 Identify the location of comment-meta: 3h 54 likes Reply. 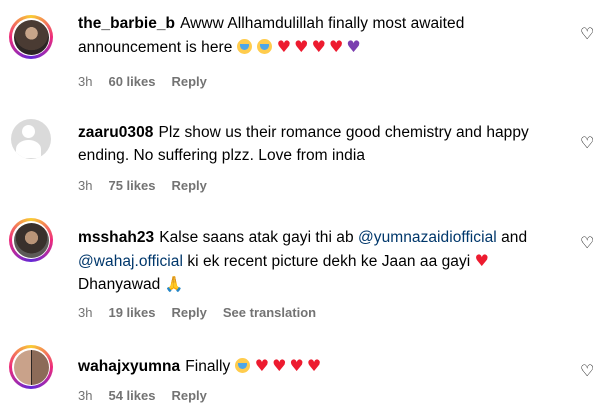
(150, 395).